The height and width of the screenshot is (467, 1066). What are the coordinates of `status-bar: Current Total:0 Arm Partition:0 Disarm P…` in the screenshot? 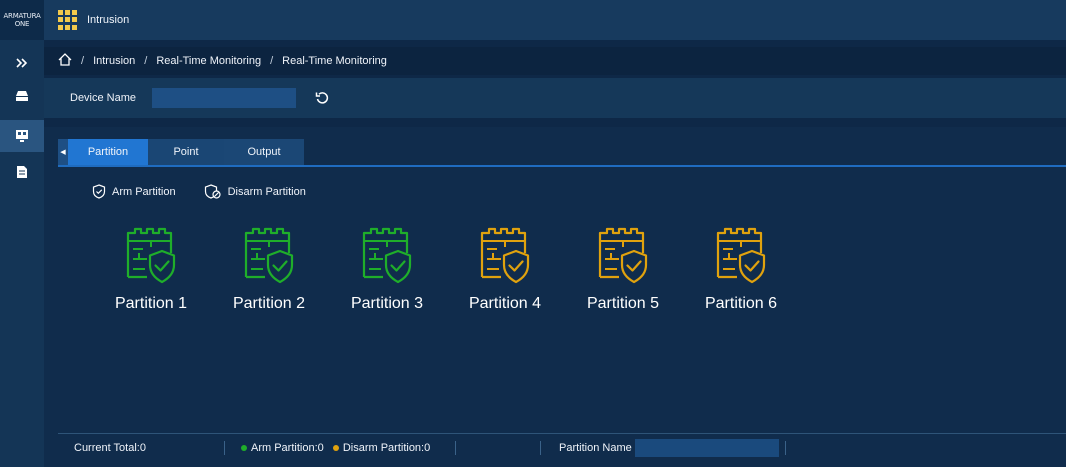 It's located at (562, 447).